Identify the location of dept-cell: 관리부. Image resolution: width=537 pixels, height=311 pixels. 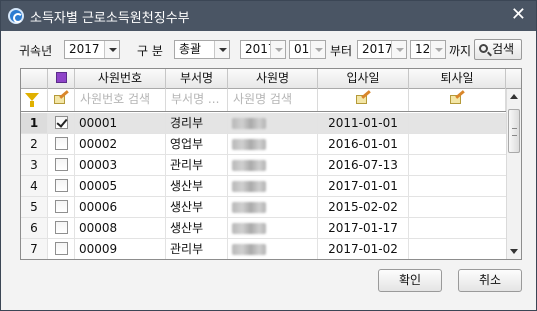
(197, 165).